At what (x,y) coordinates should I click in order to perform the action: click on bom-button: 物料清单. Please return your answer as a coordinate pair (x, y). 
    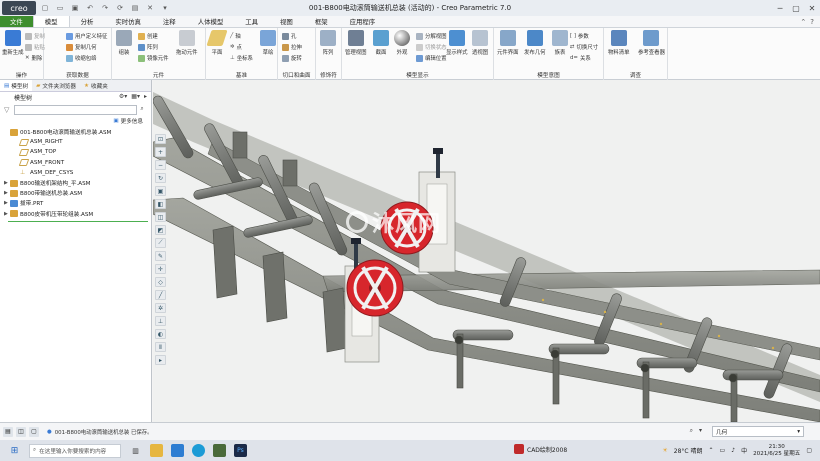
    Looking at the image, I should click on (619, 43).